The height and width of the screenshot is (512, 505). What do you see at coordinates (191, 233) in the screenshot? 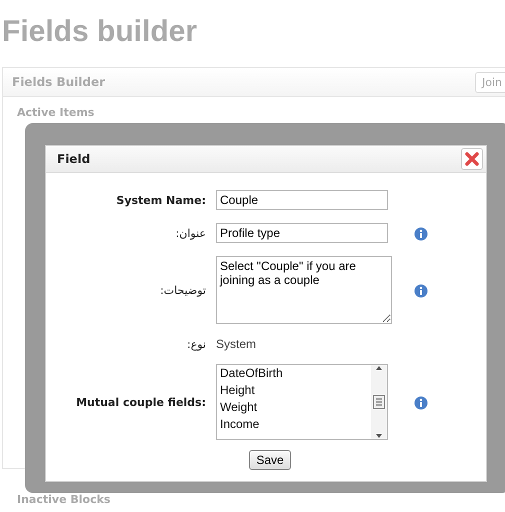
I see `field-label: عنوان:` at bounding box center [191, 233].